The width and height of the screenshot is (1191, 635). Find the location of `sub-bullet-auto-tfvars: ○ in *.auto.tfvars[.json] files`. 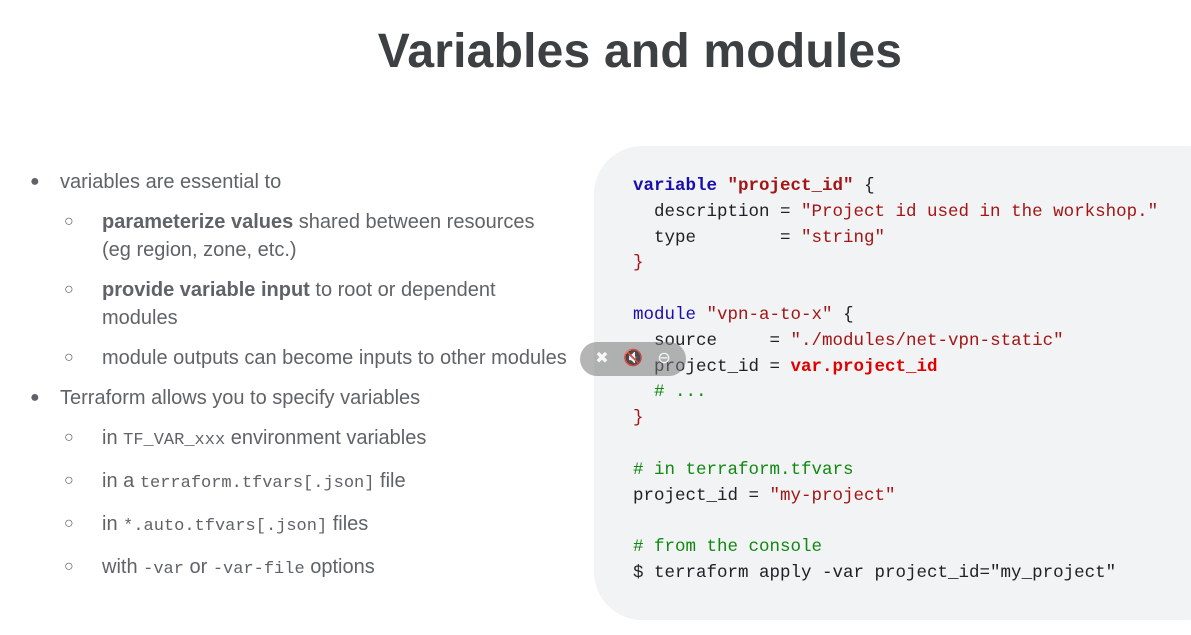

sub-bullet-auto-tfvars: ○ in *.auto.tfvars[.json] files is located at coordinates (298, 525).